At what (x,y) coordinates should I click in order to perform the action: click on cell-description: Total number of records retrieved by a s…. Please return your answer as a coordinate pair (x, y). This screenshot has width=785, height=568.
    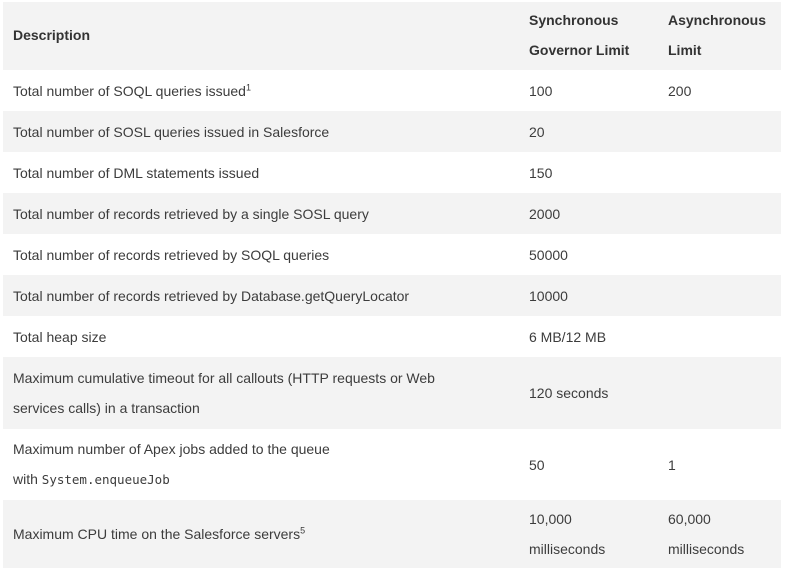
    Looking at the image, I should click on (261, 213).